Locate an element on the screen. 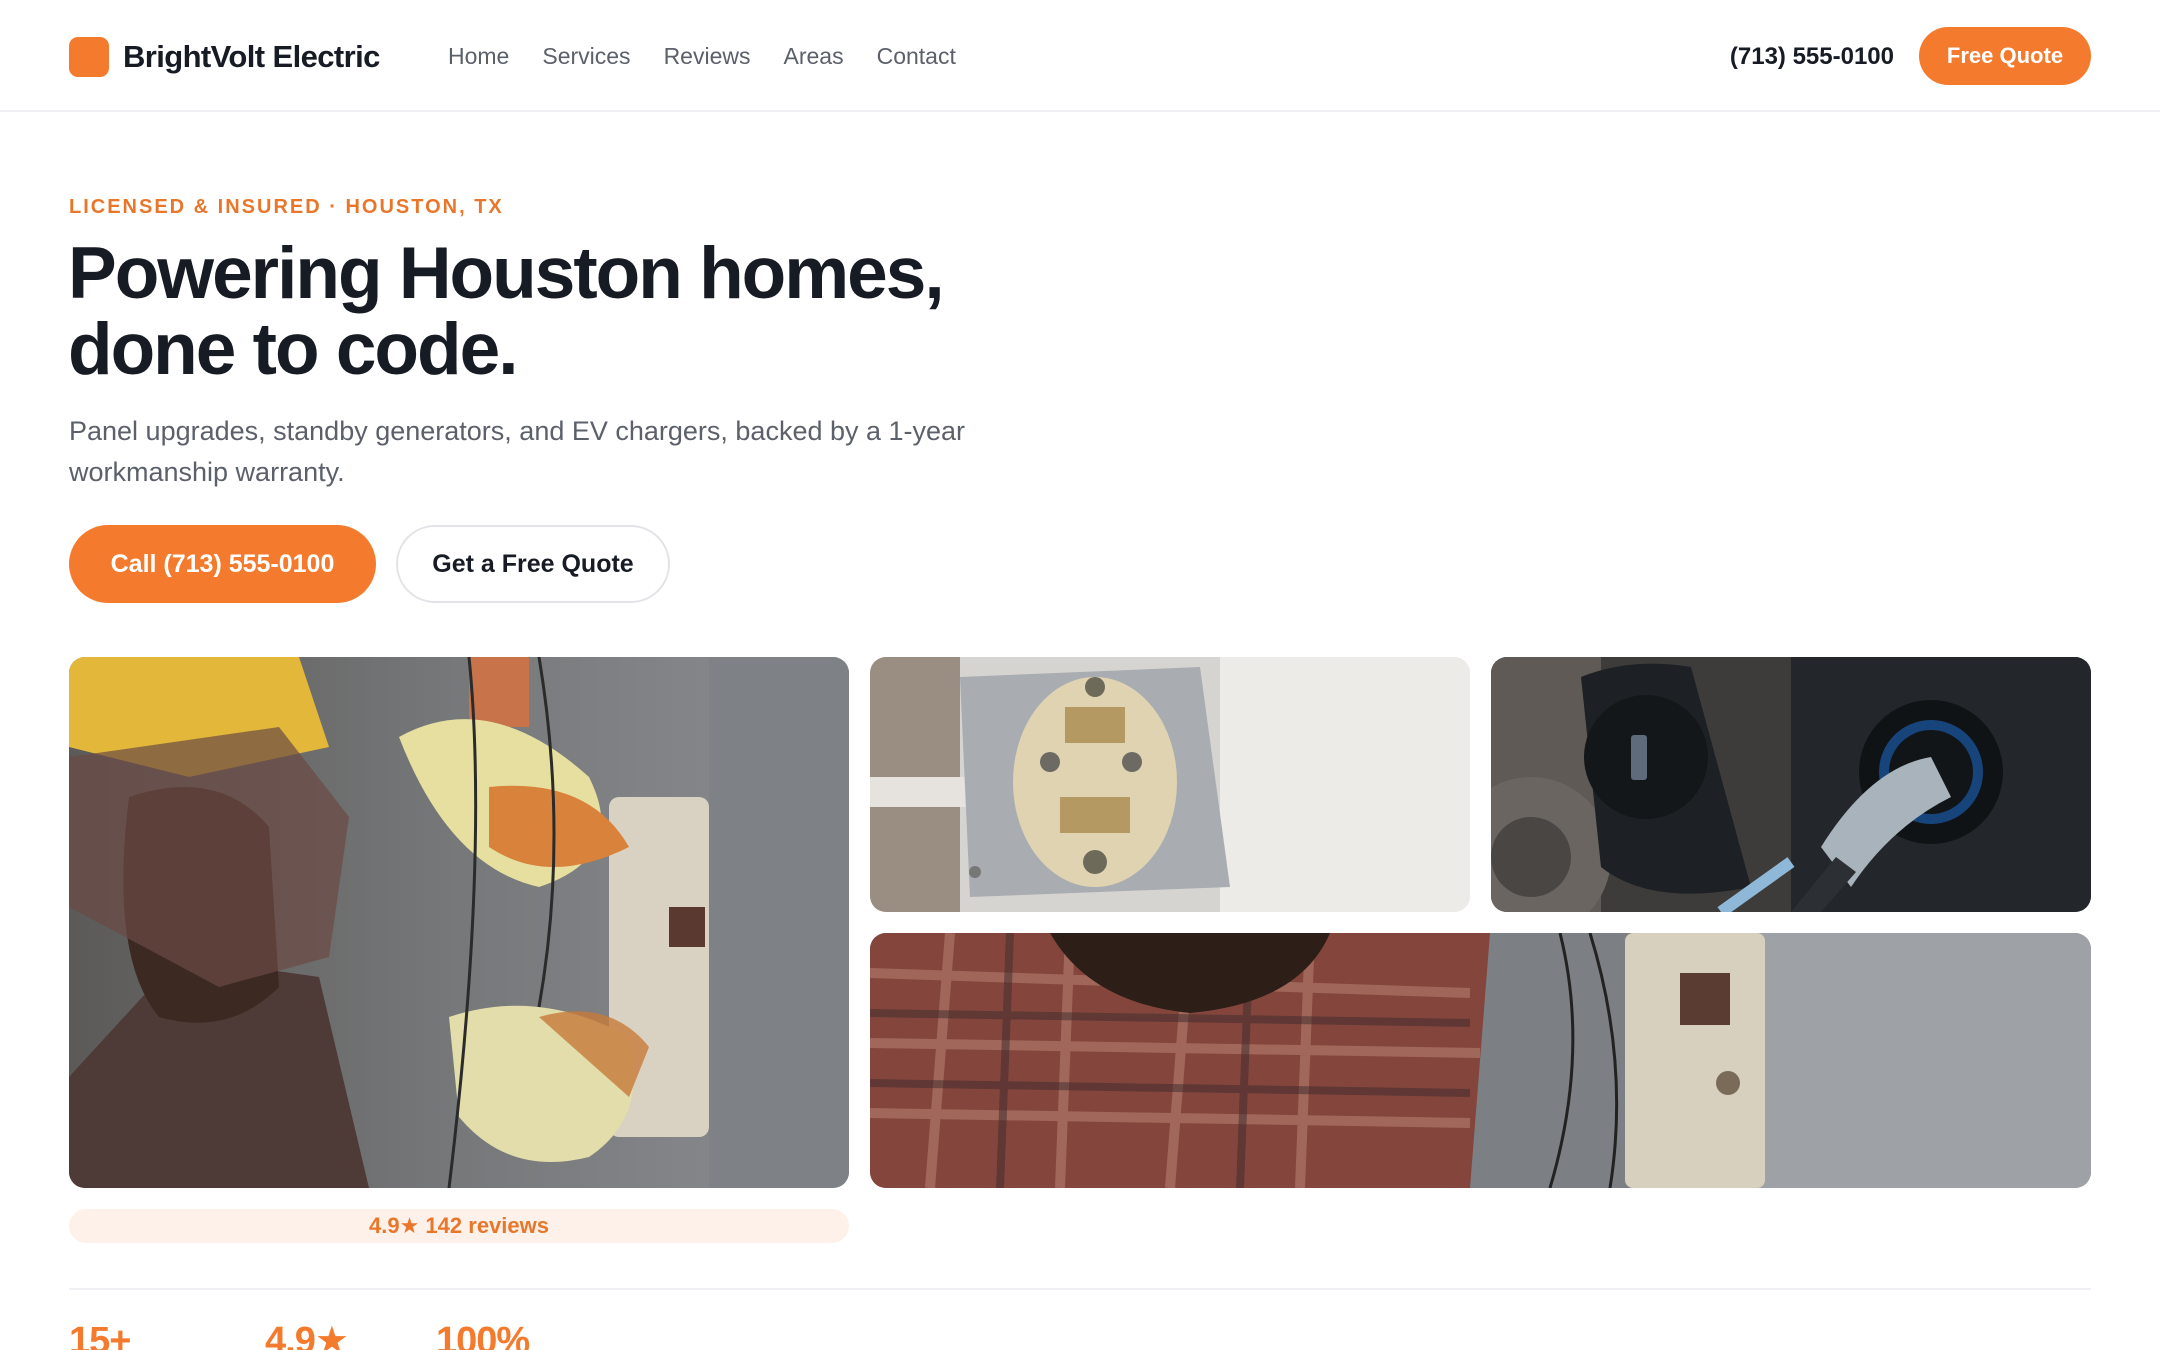  hero-headline-line1: Powering Houston homes, is located at coordinates (506, 273).